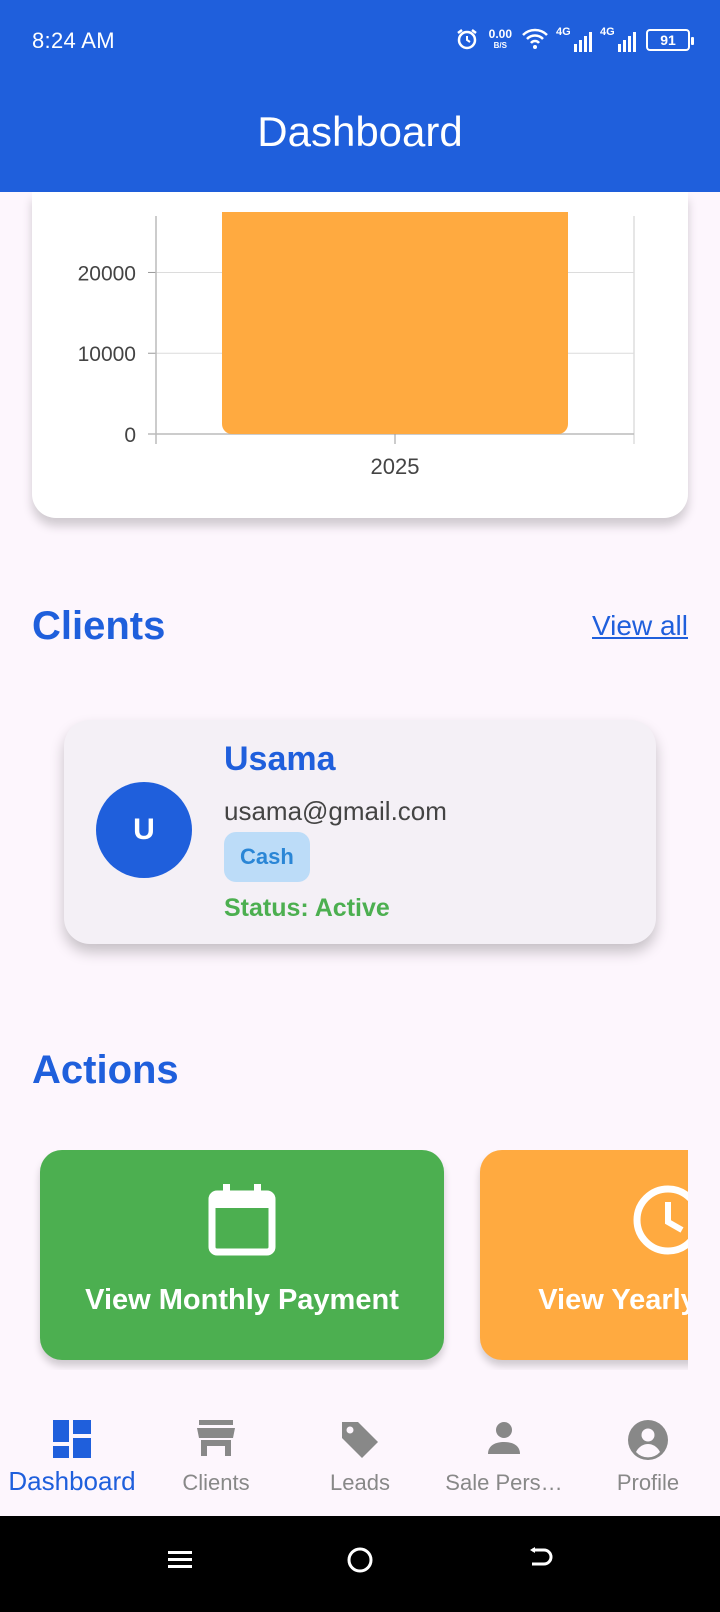 The image size is (720, 1612). I want to click on clients-section-title: Clients, so click(99, 626).